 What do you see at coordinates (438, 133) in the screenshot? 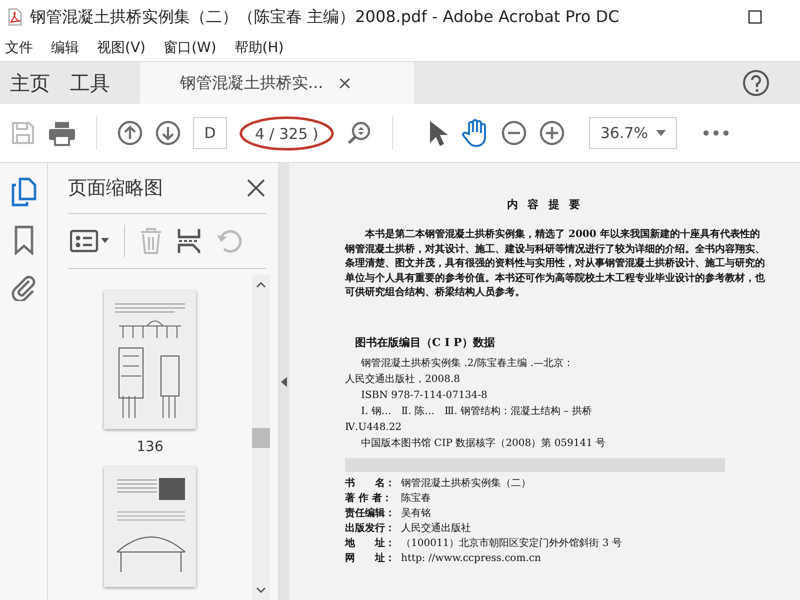
I see `pointer-tool-icon` at bounding box center [438, 133].